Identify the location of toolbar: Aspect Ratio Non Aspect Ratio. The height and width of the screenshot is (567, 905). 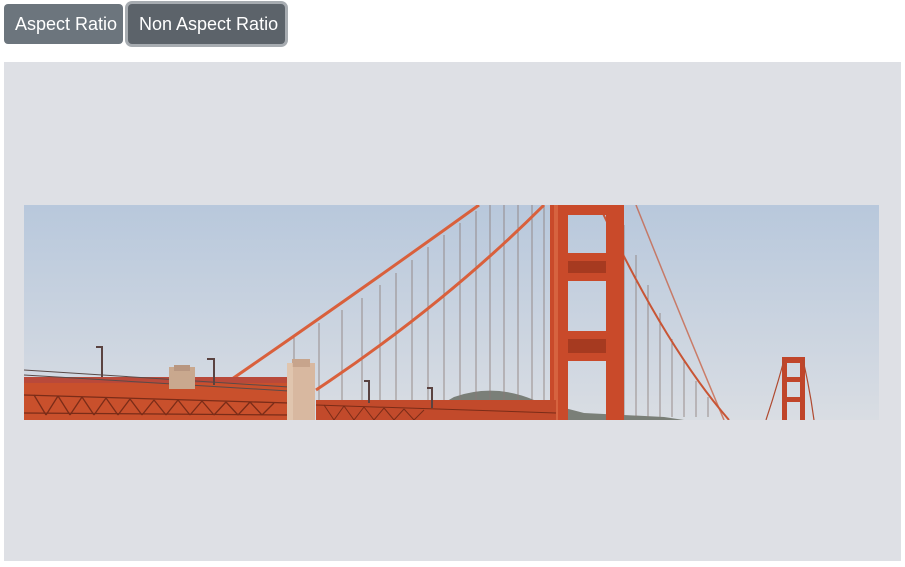
(452, 25).